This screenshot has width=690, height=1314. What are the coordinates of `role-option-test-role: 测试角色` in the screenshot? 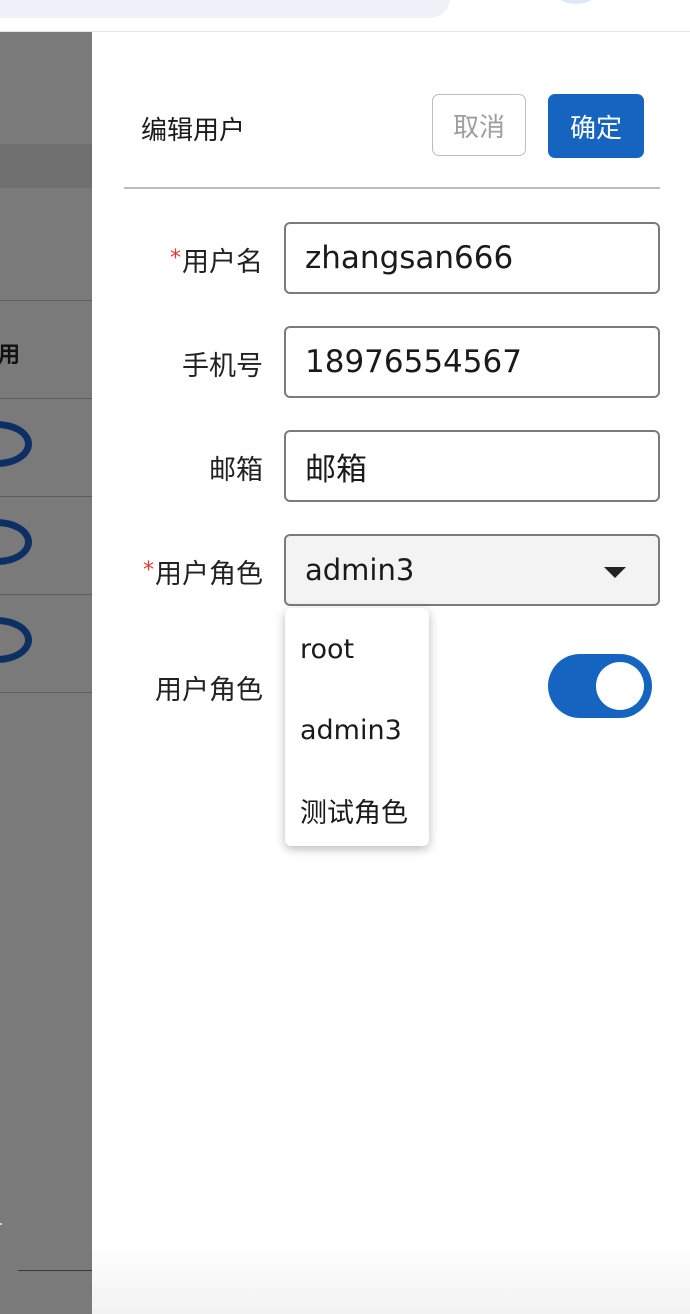 It's located at (357, 810).